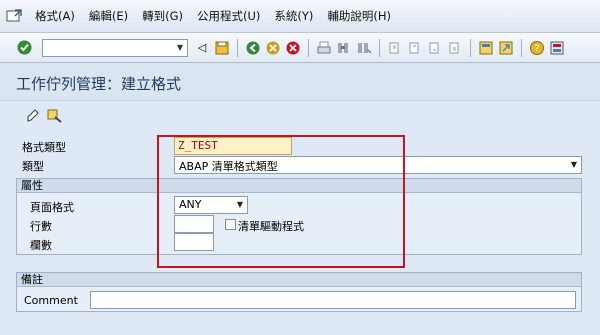 Image resolution: width=600 pixels, height=335 pixels. I want to click on type-label: 類型, so click(33, 166).